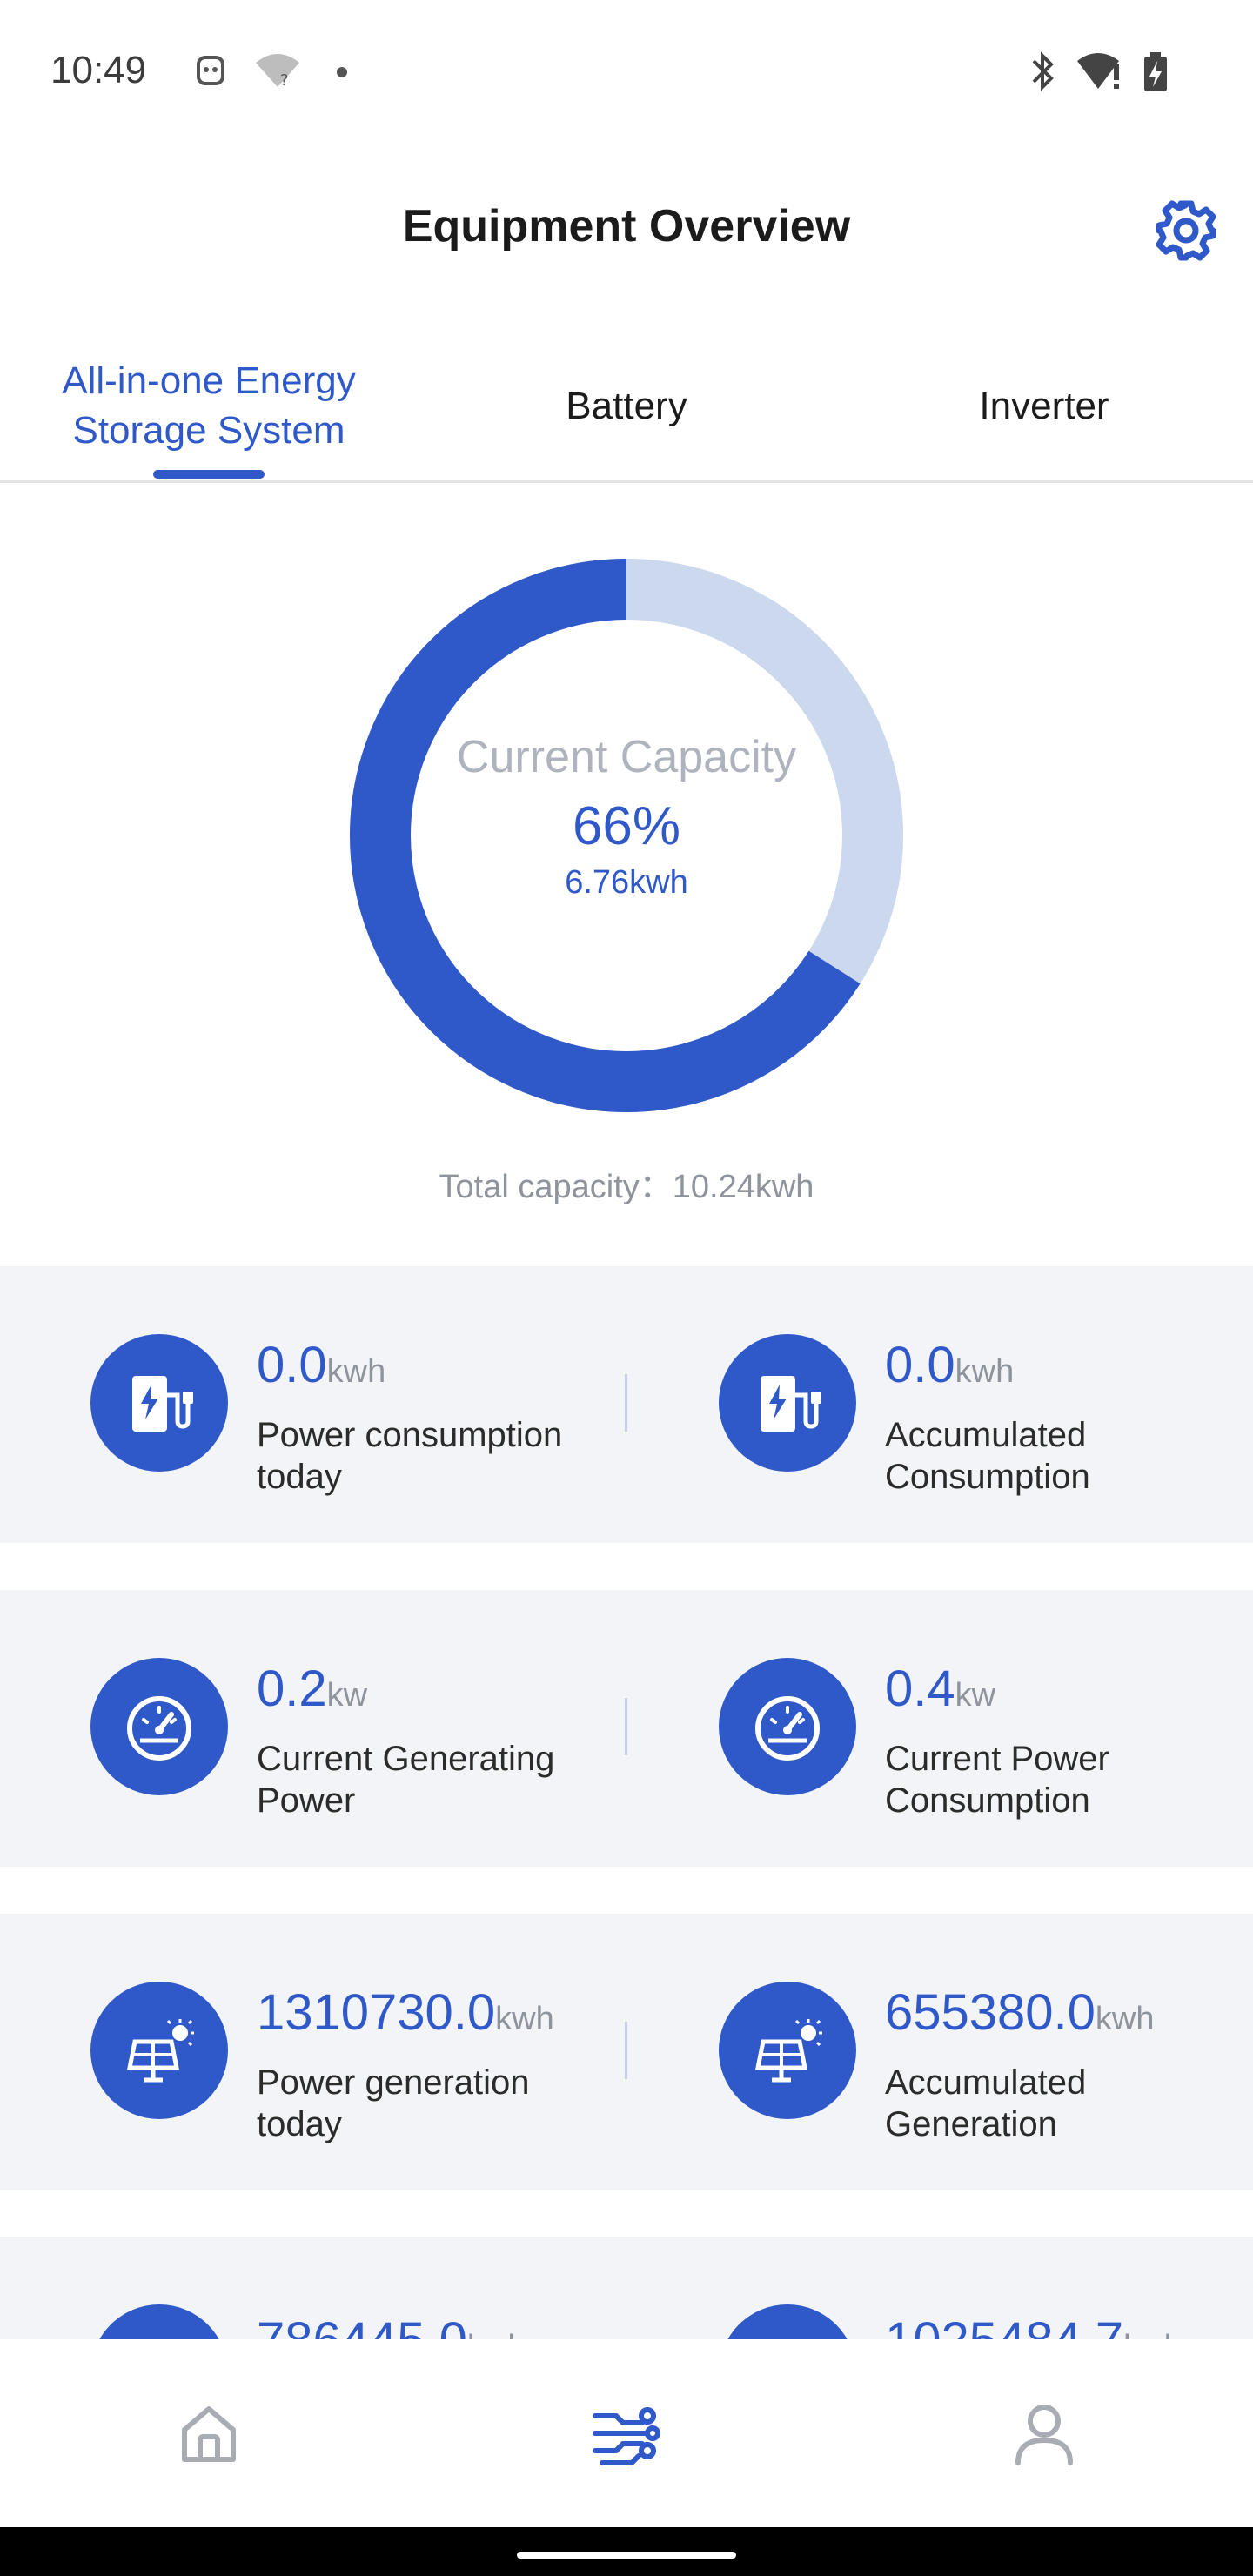 This screenshot has height=2576, width=1253. Describe the element at coordinates (1042, 73) in the screenshot. I see `bluetooth-icon` at that location.